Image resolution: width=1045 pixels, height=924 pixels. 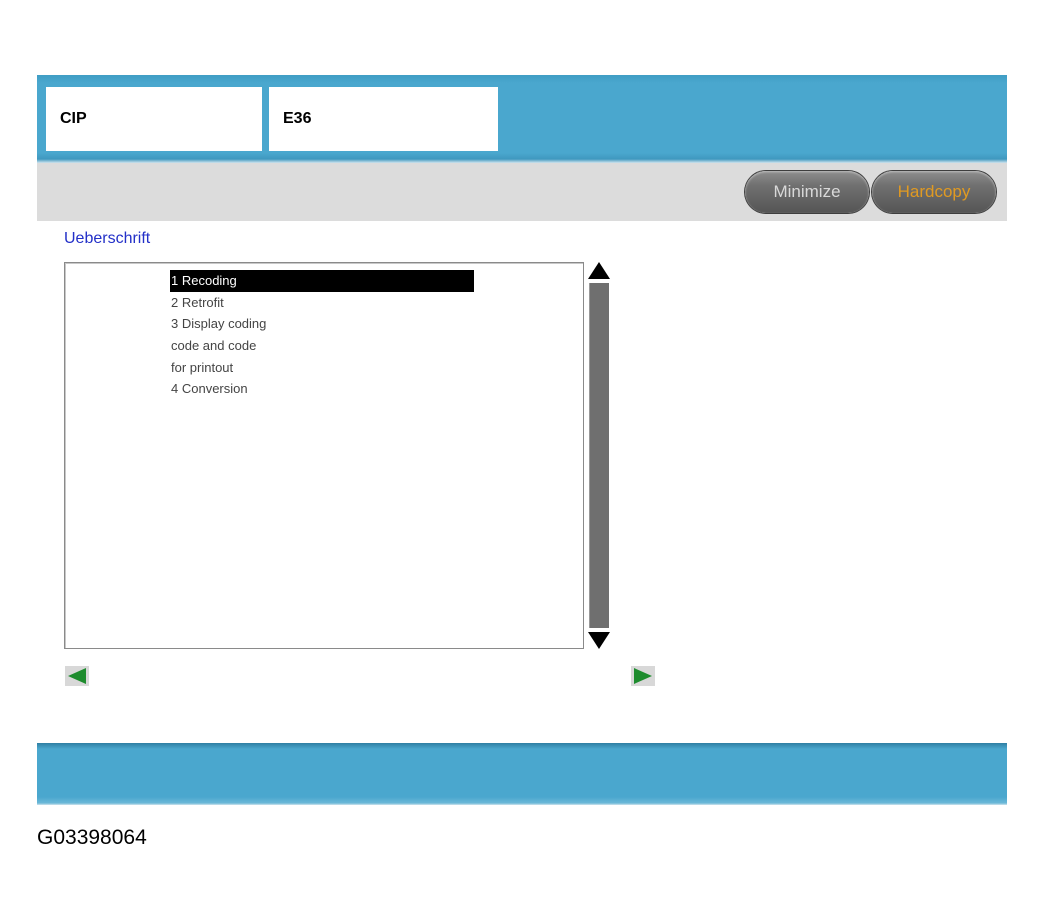 I want to click on header-field-model: E36, so click(x=383, y=119).